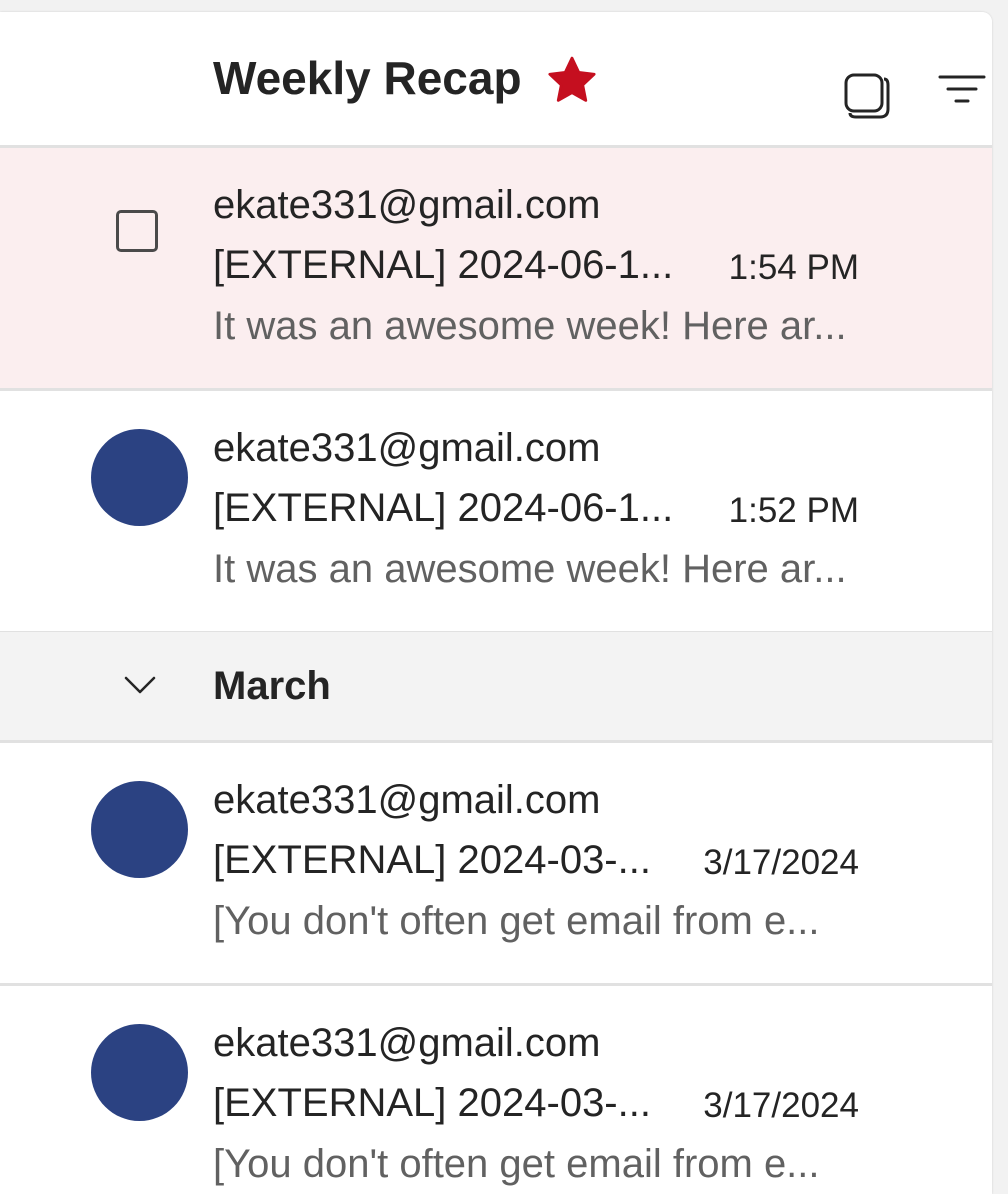 This screenshot has height=1194, width=1008. What do you see at coordinates (137, 231) in the screenshot?
I see `select-checkbox` at bounding box center [137, 231].